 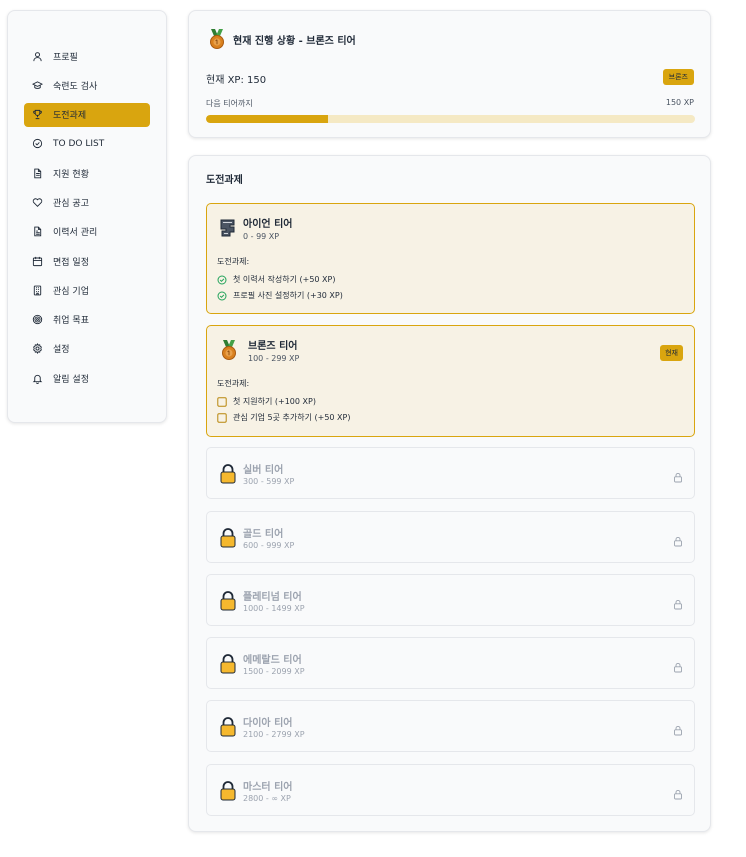 I want to click on tier-card-diamond: 다이아 티어 2100 - 2799 XP, so click(x=450, y=726).